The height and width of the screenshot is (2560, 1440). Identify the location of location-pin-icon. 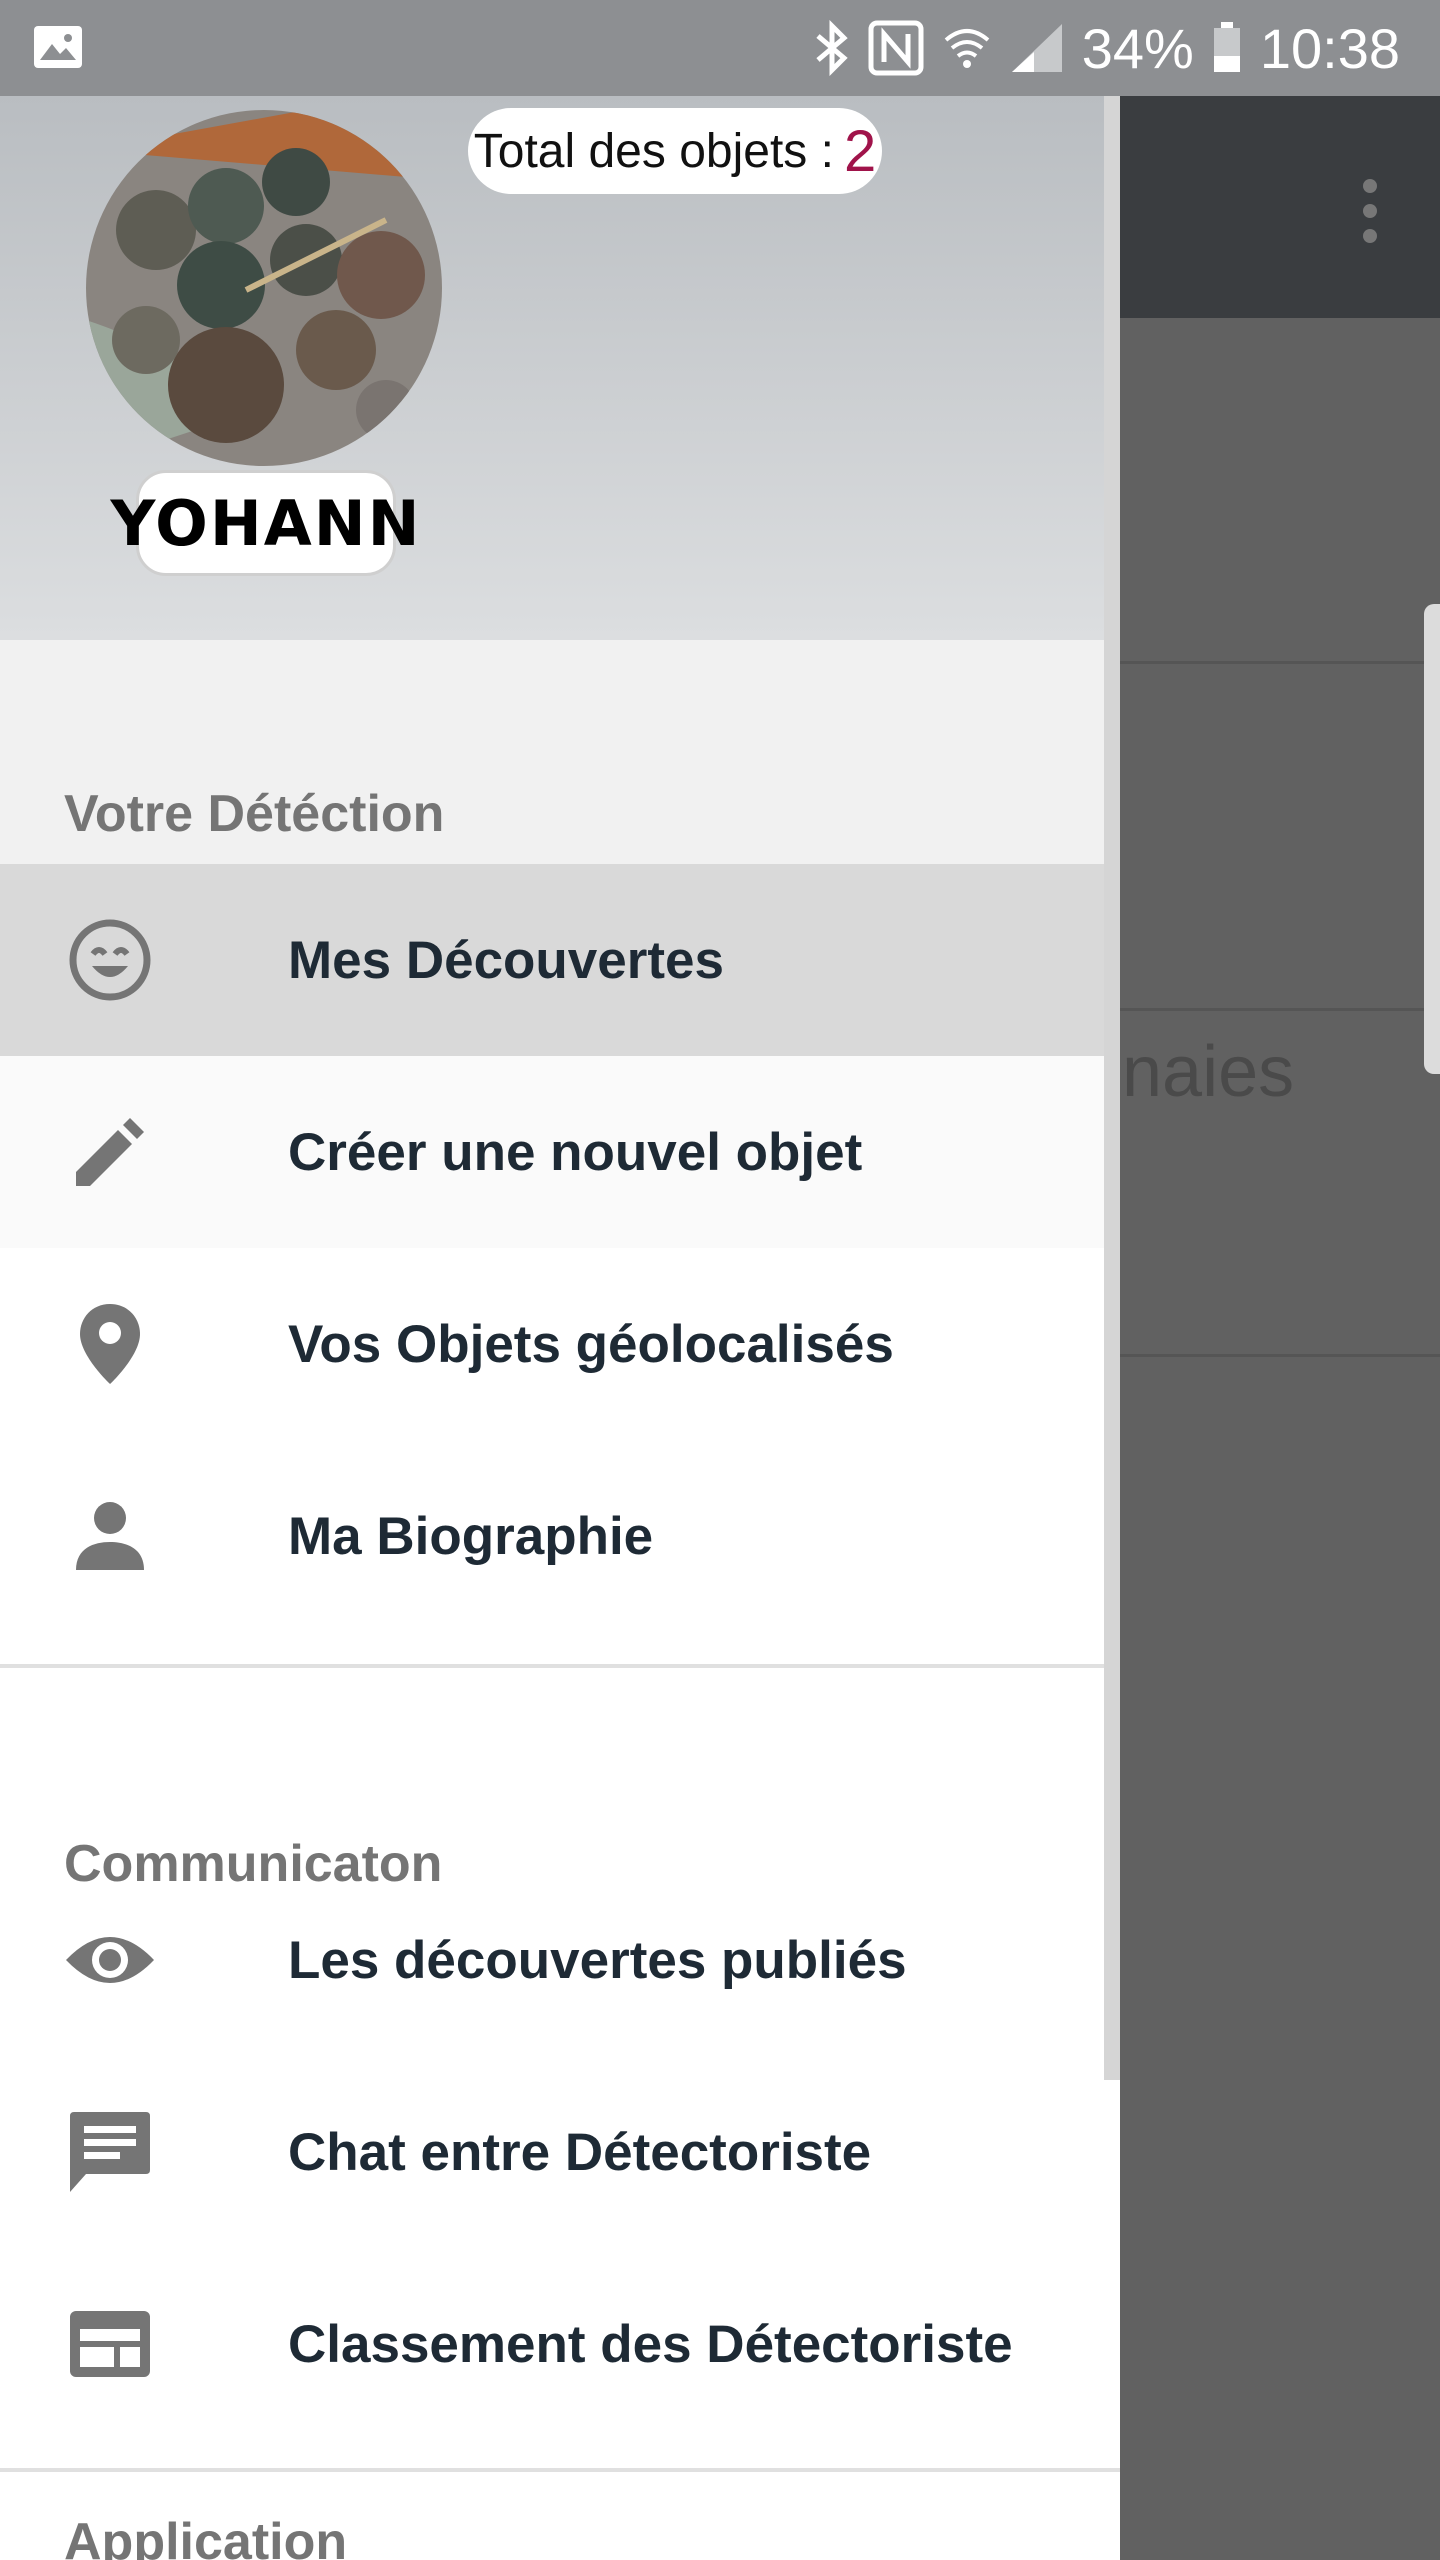
(110, 1344).